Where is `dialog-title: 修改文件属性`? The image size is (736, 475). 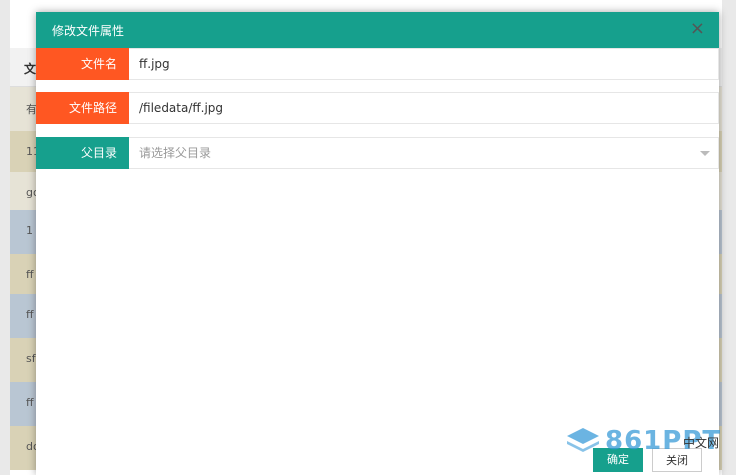
dialog-title: 修改文件属性 is located at coordinates (88, 31).